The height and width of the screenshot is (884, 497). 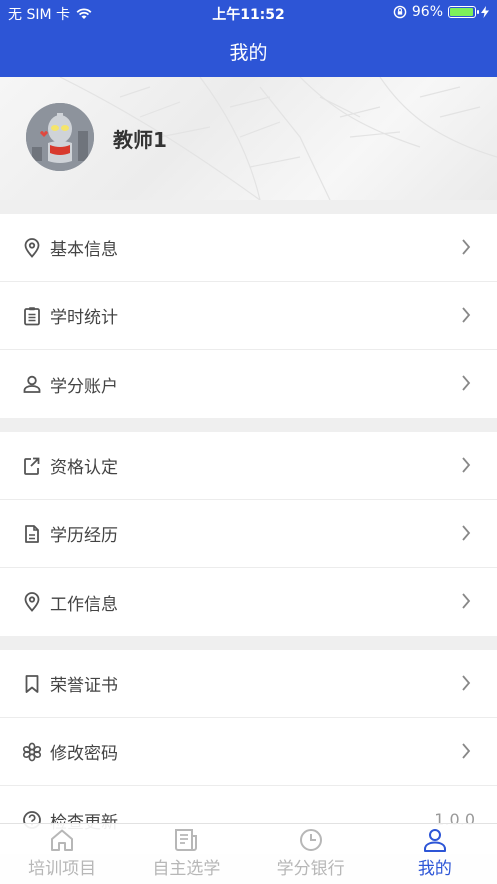 I want to click on menu-item-label: 修改密码, so click(x=84, y=754).